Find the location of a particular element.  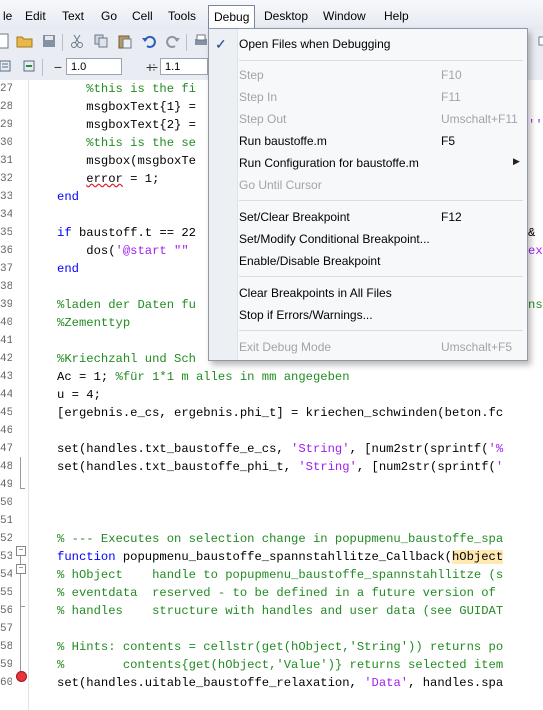

window-control-icon is located at coordinates (538, 42).